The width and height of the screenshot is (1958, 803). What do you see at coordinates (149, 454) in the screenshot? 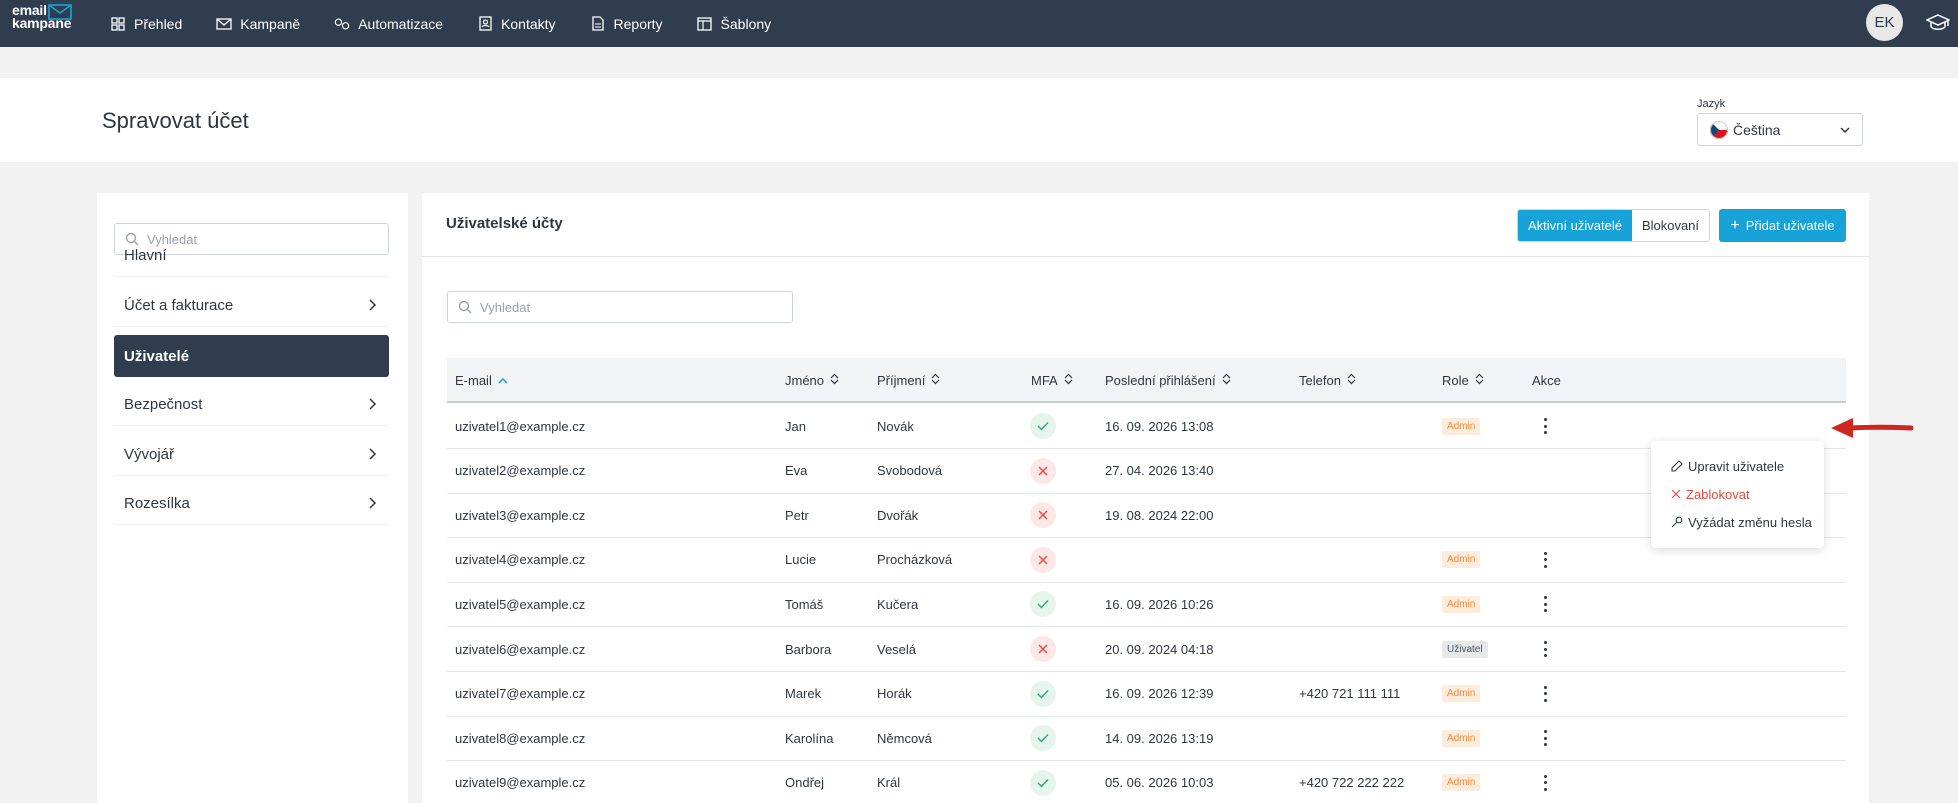
I see `sidebar-item-label: Vývojář` at bounding box center [149, 454].